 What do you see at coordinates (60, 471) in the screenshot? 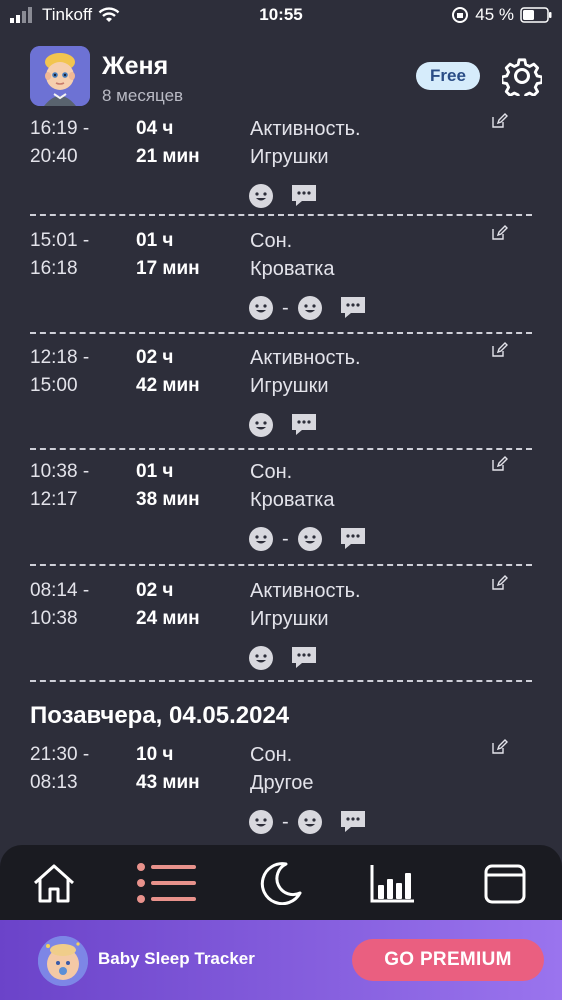
I see `entry-start: 10:38 -` at bounding box center [60, 471].